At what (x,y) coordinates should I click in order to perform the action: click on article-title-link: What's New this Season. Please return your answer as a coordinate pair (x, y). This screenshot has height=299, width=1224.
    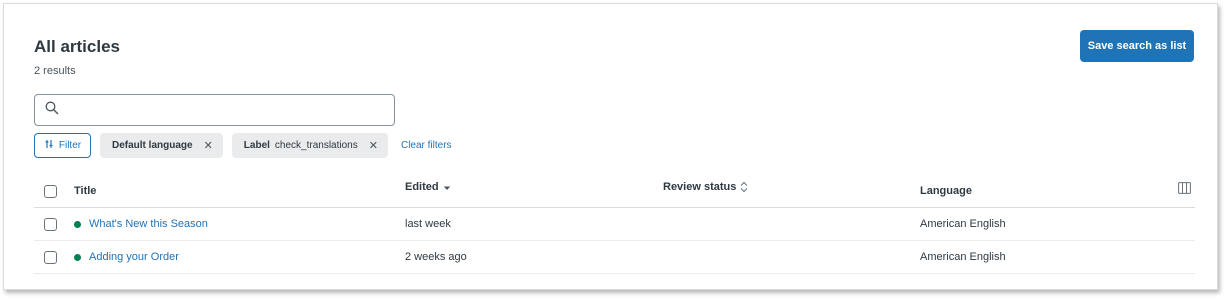
    Looking at the image, I should click on (148, 224).